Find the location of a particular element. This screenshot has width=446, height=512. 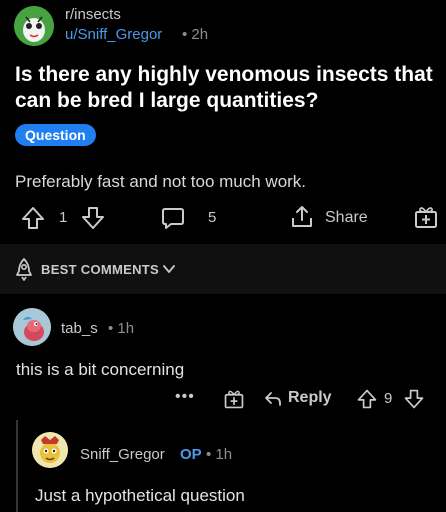

comment-time: • 1h is located at coordinates (121, 328).